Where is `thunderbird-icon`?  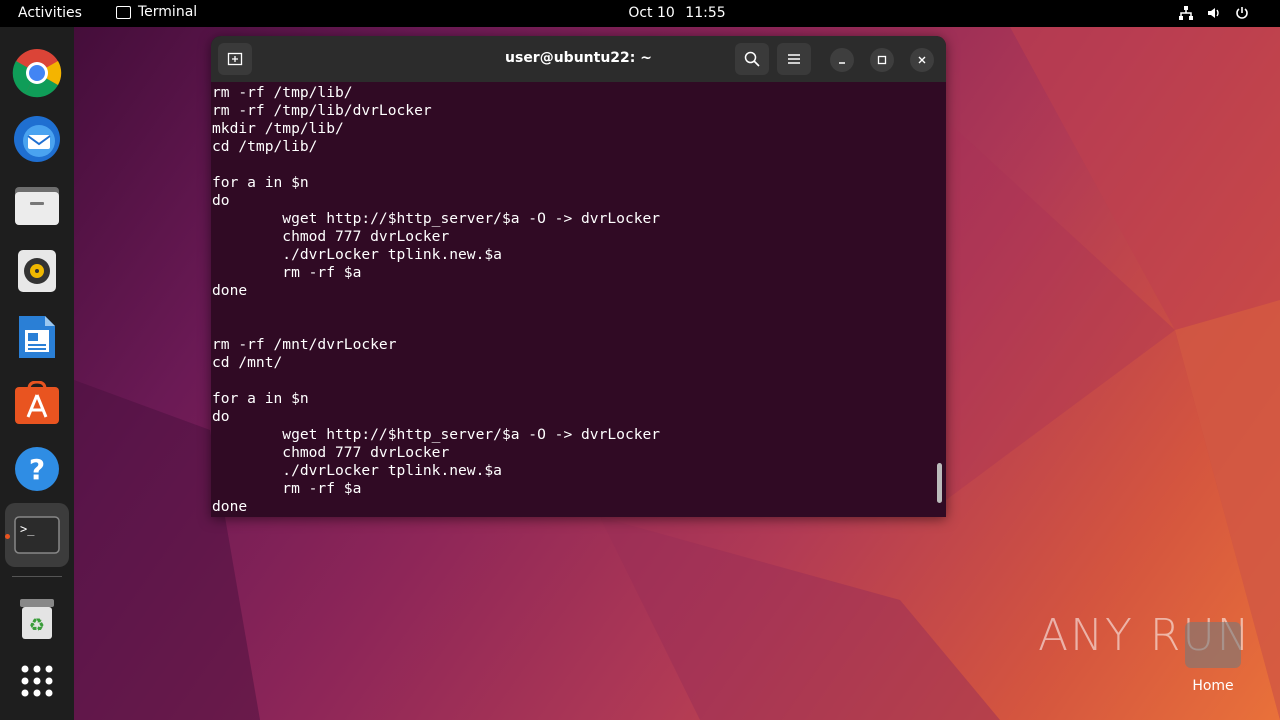 thunderbird-icon is located at coordinates (37, 139).